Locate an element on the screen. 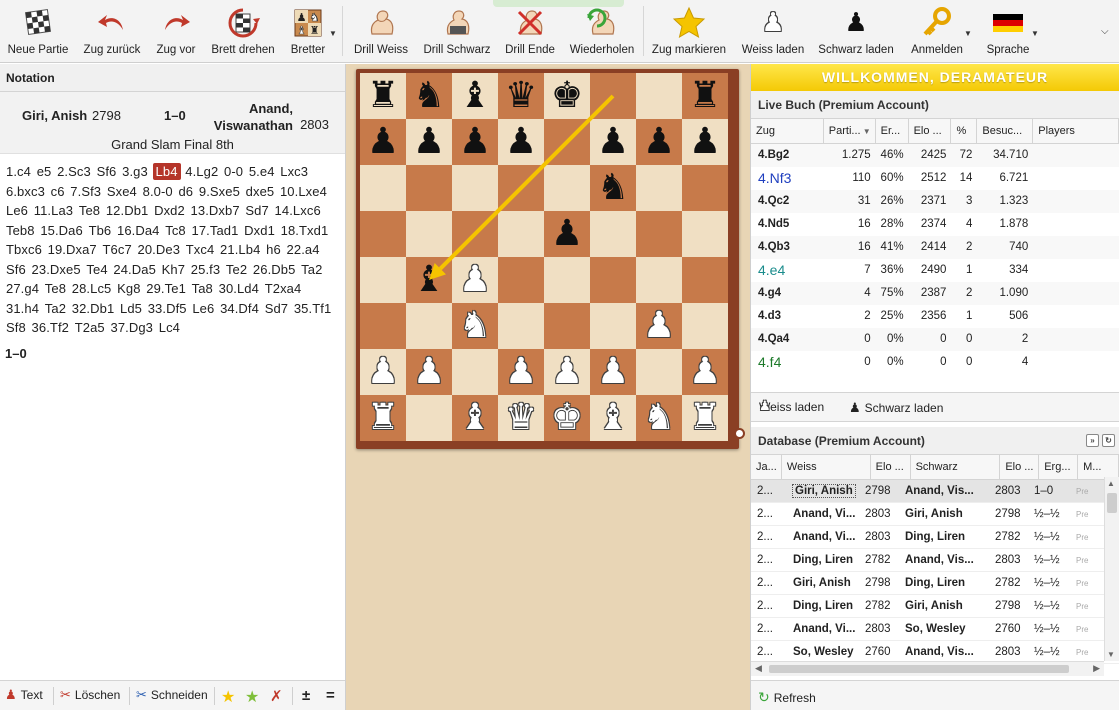  star-remove-icon: ✗ is located at coordinates (276, 696).